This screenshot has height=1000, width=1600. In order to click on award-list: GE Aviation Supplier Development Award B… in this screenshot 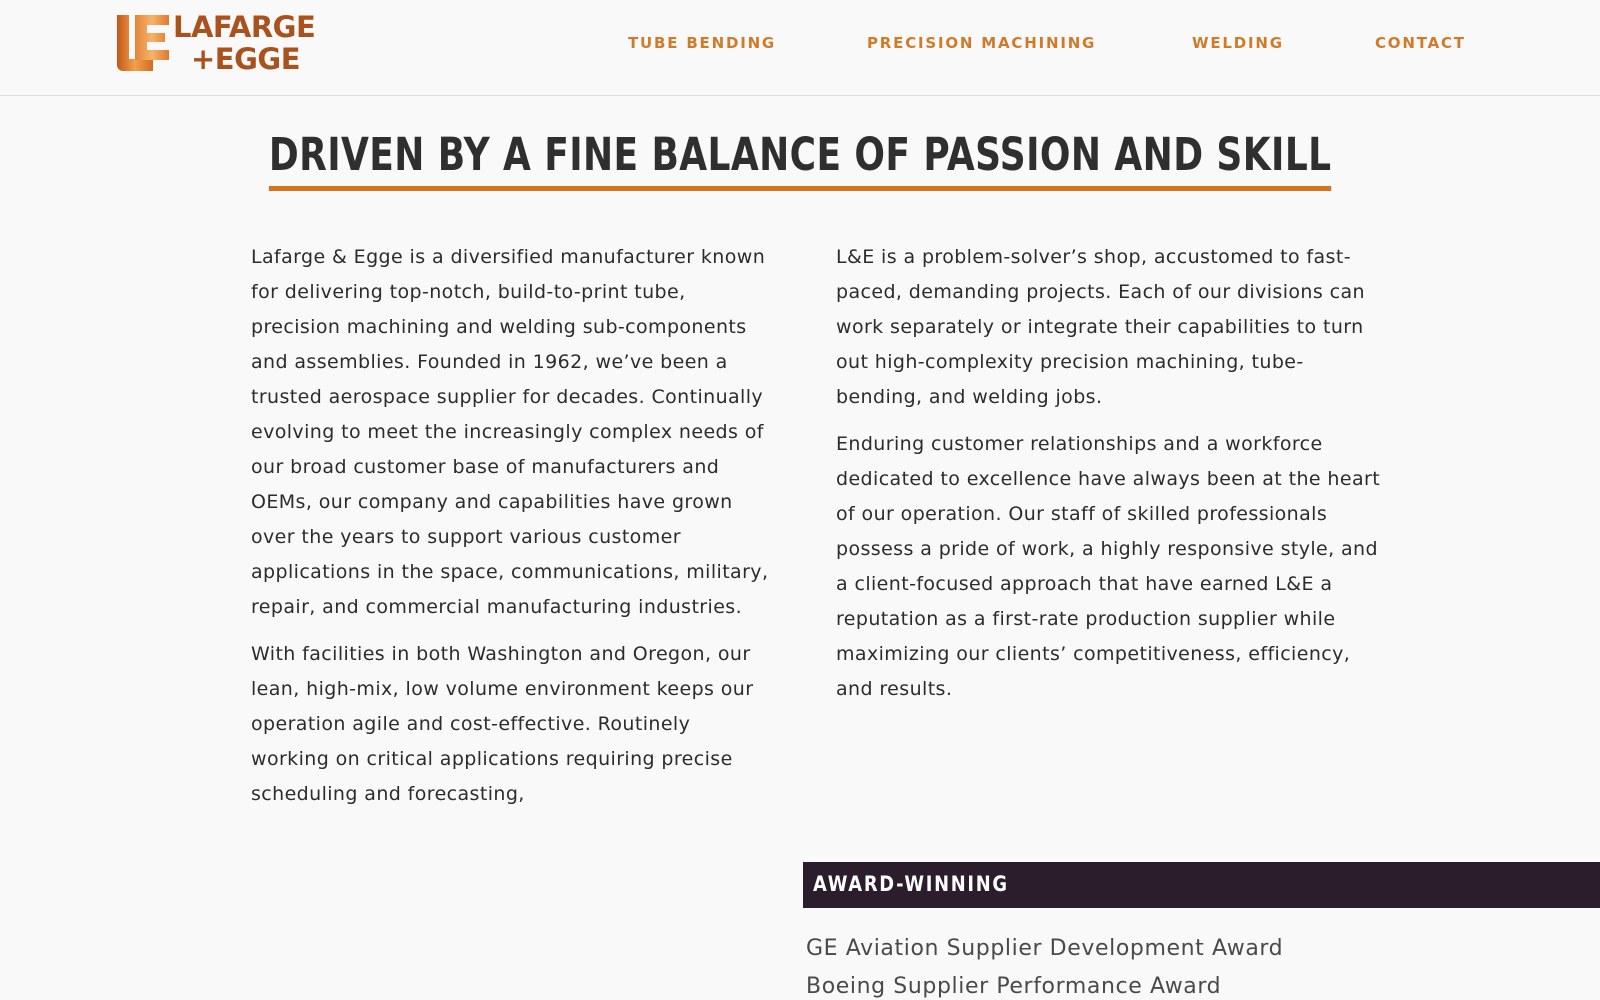, I will do `click(1044, 965)`.